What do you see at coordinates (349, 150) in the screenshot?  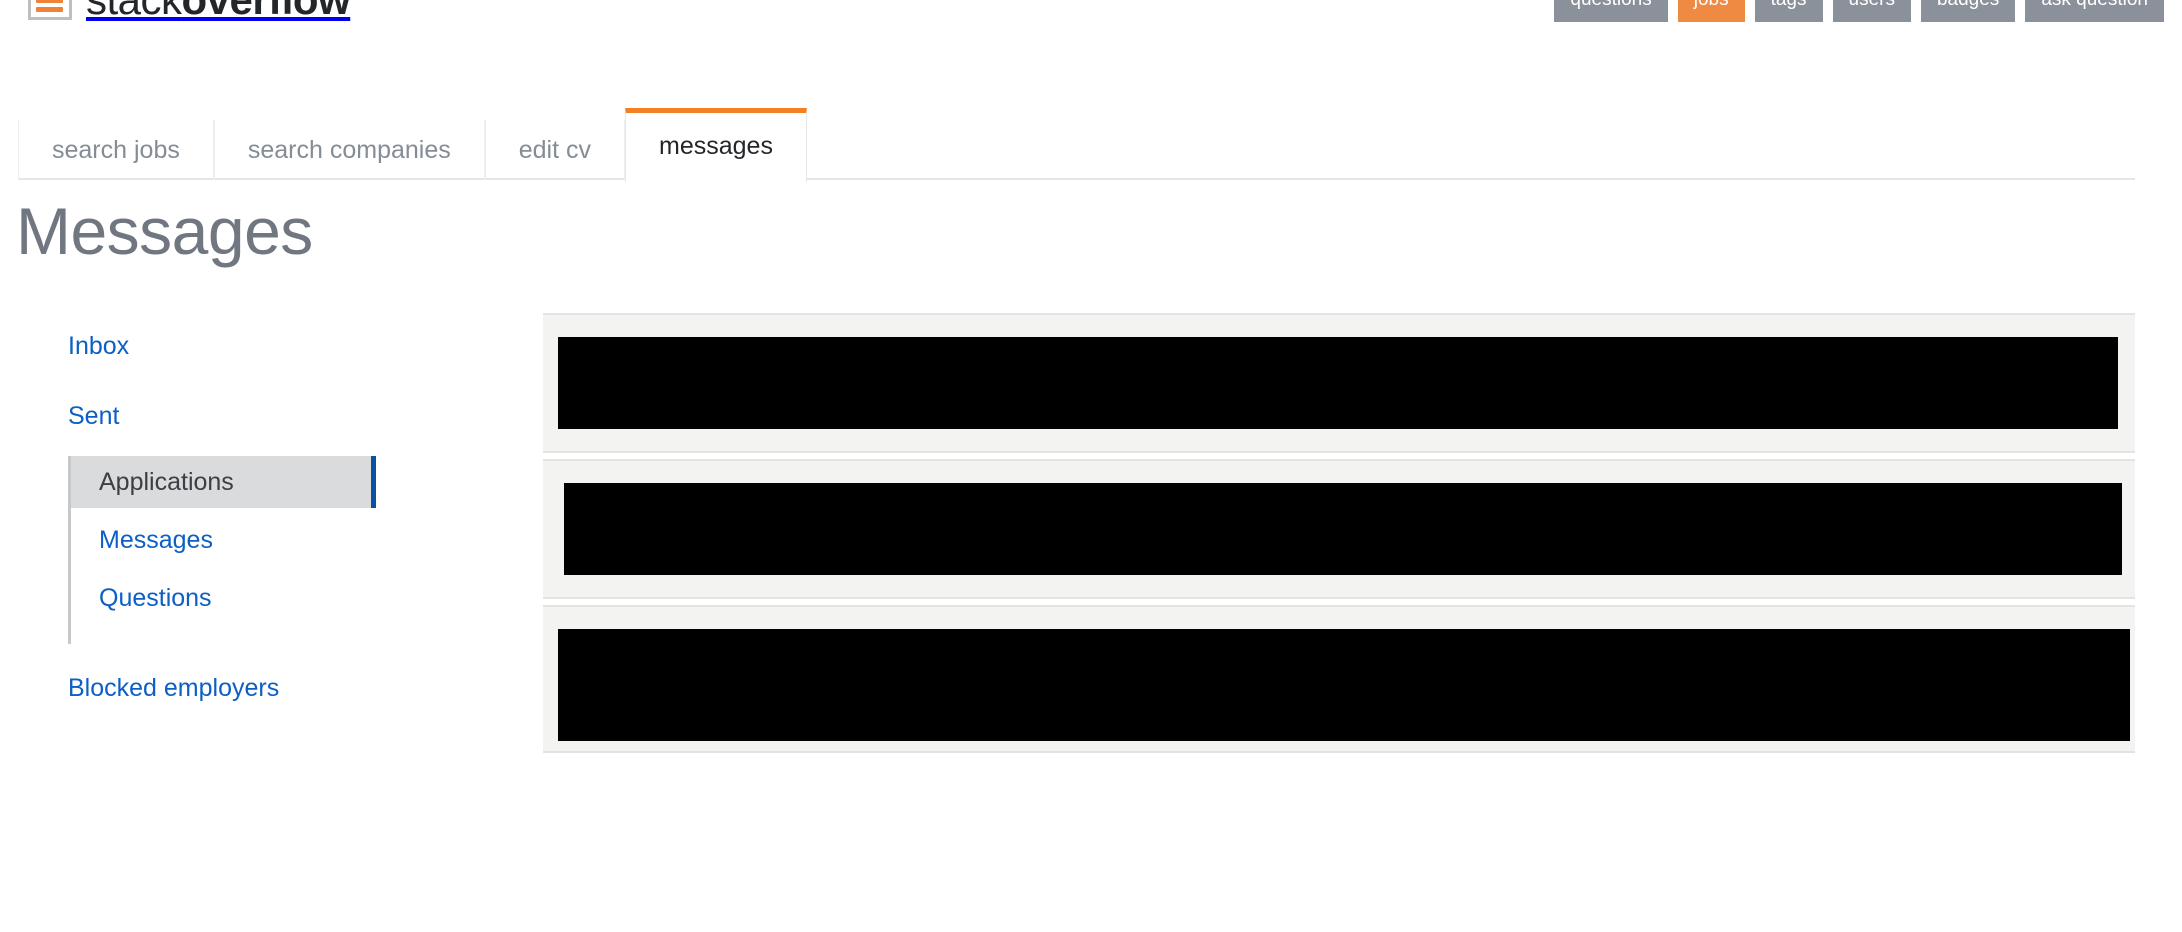 I see `tab-search-companies: search companies` at bounding box center [349, 150].